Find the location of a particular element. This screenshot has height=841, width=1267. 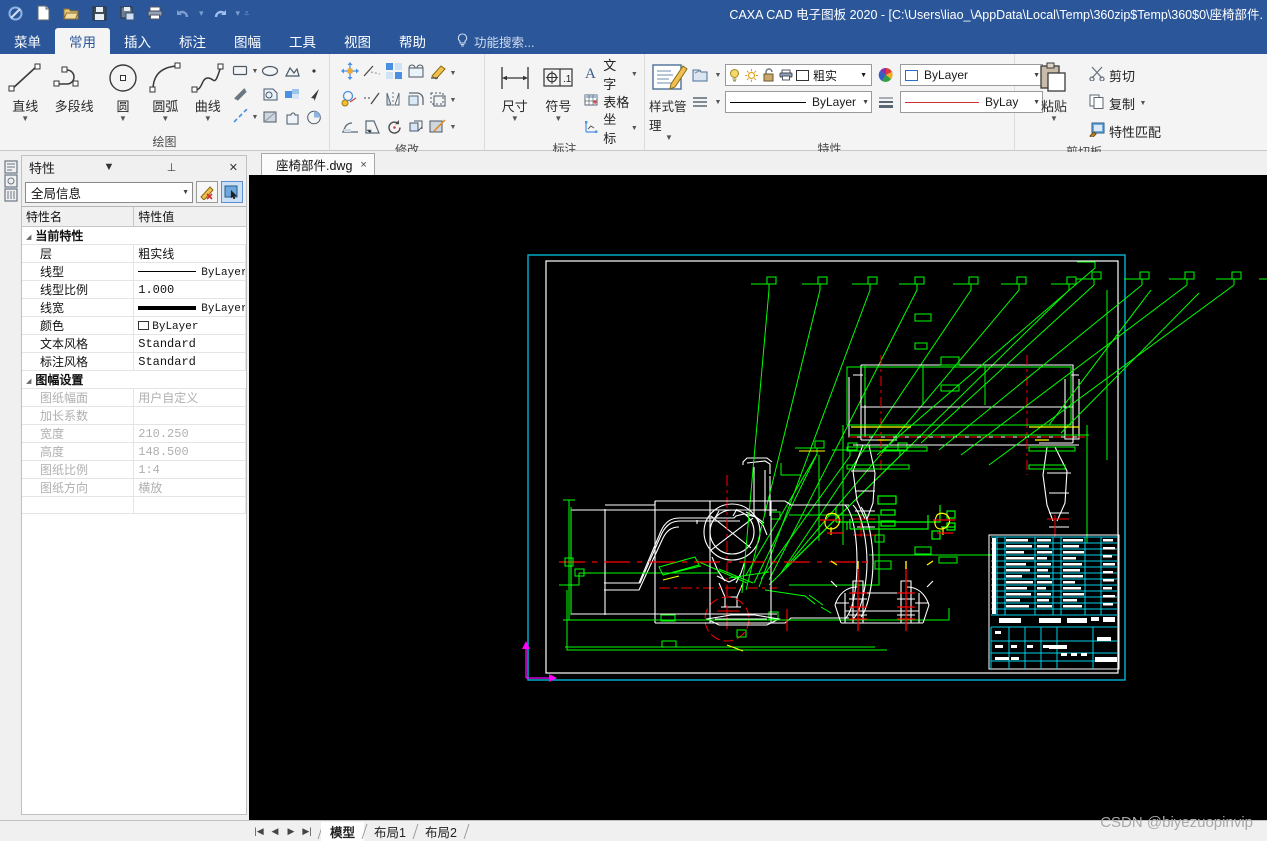

extend-icon is located at coordinates (372, 99).